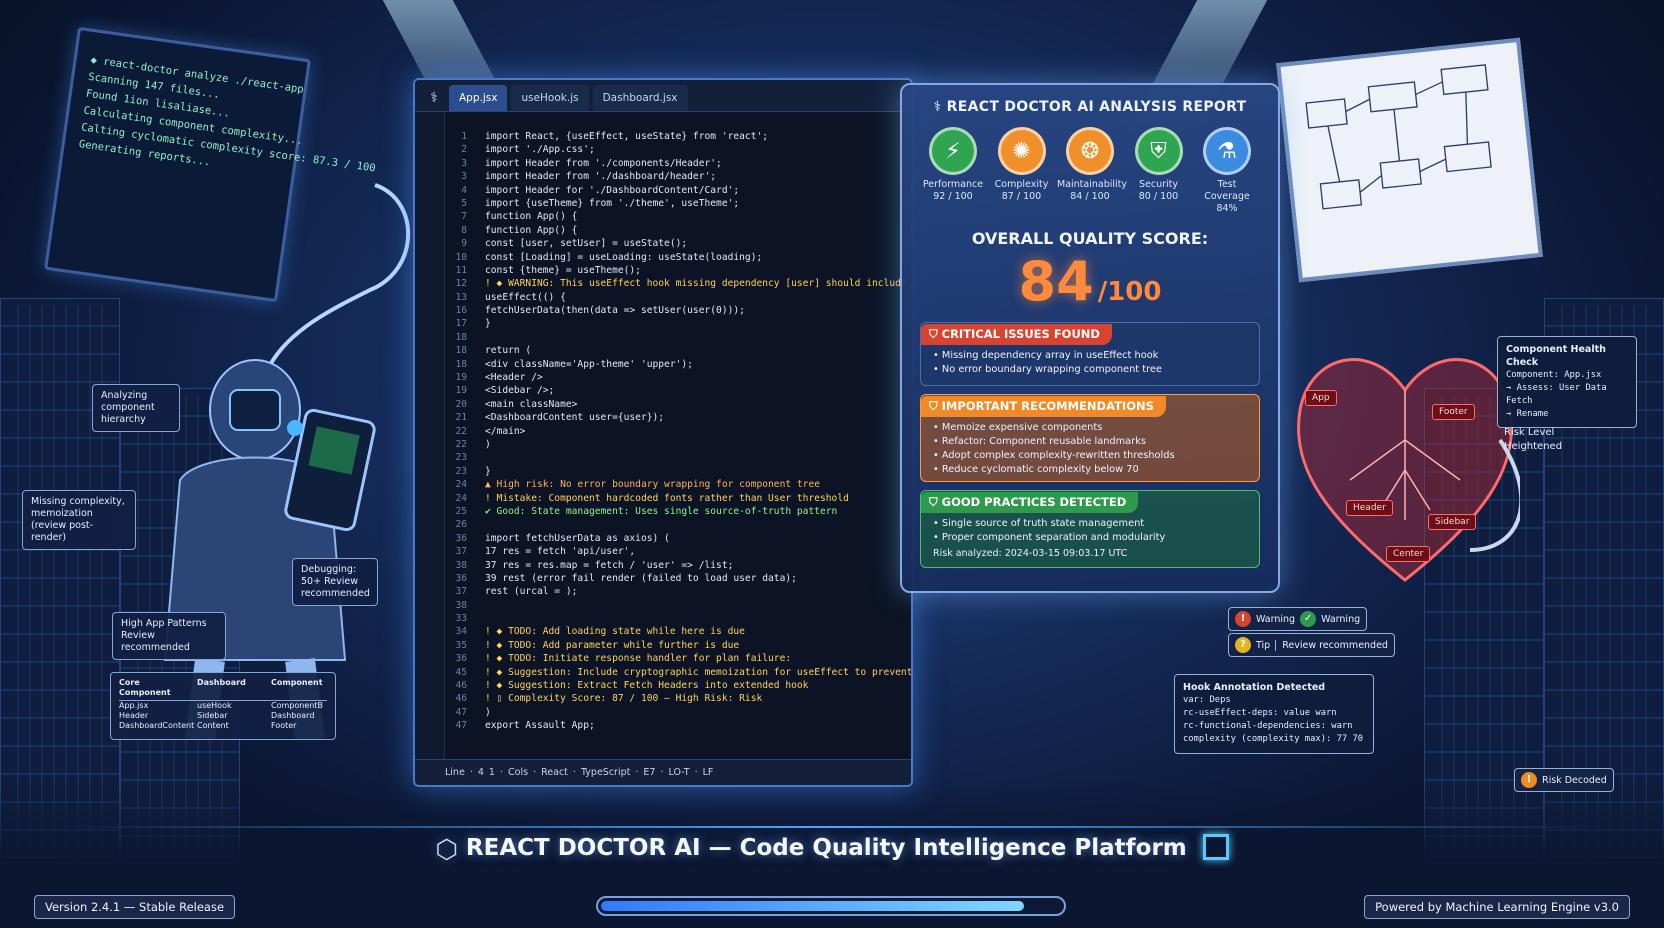  What do you see at coordinates (678, 431) in the screenshot?
I see `code-line: 22 </main>` at bounding box center [678, 431].